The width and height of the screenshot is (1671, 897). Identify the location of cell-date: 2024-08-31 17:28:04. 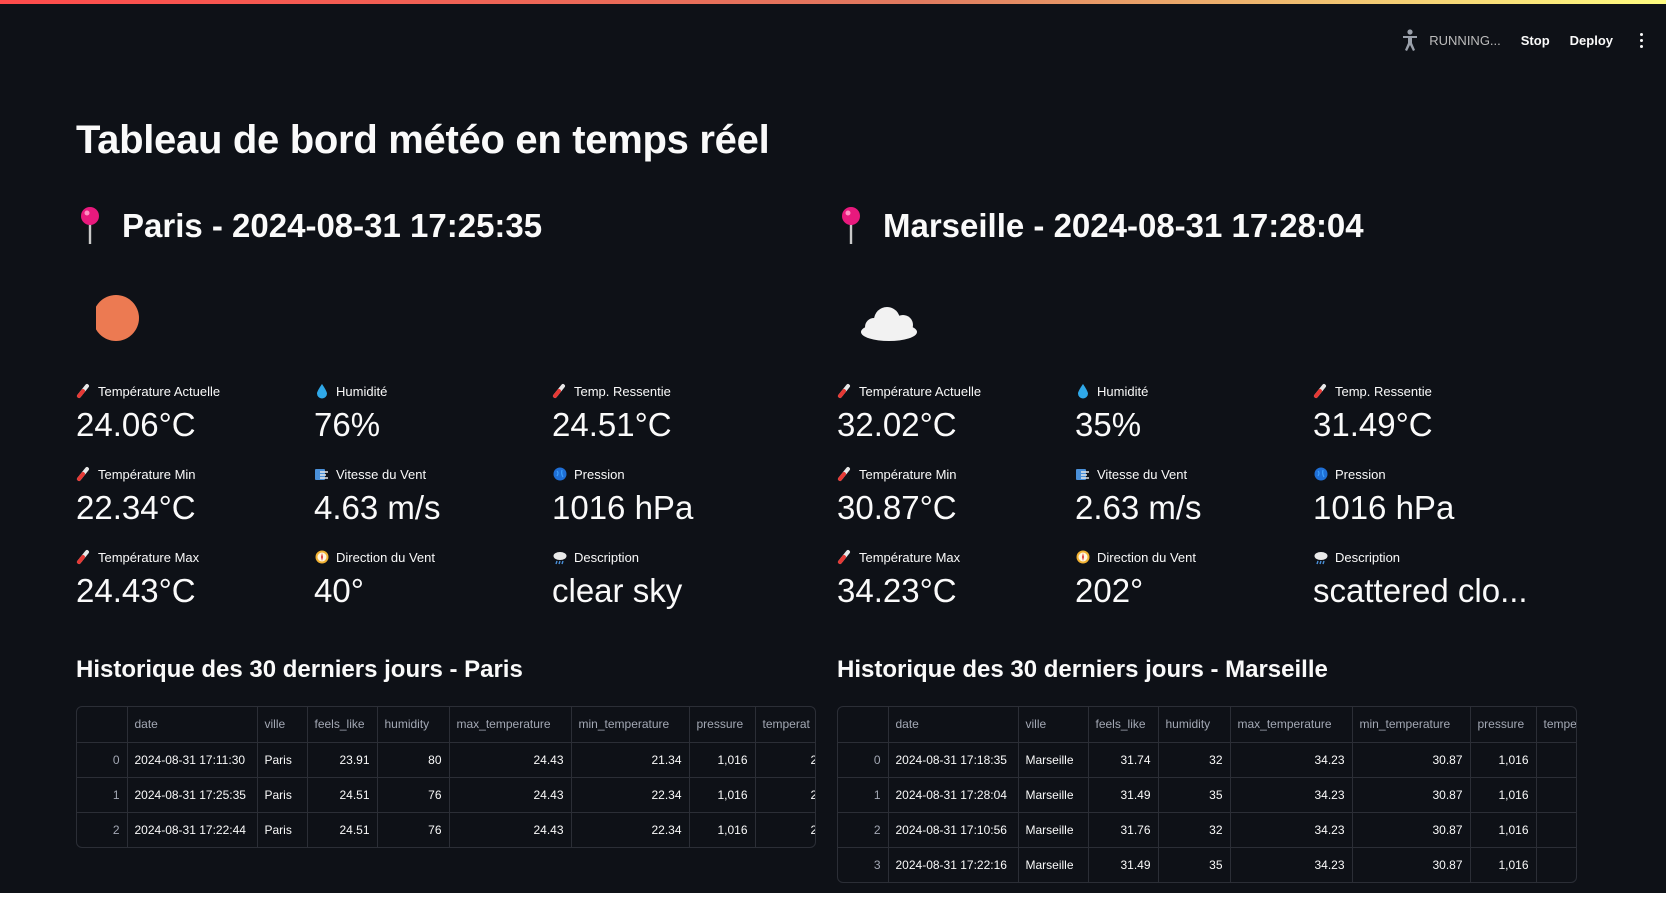
(953, 795).